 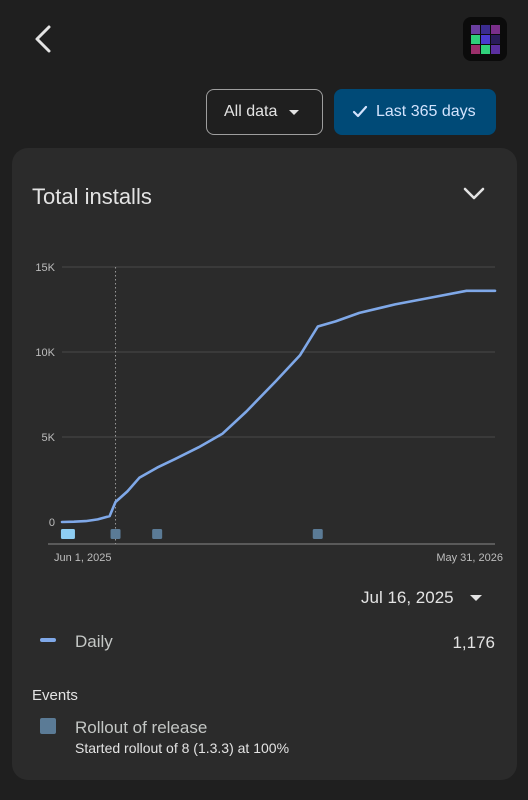 What do you see at coordinates (360, 111) in the screenshot?
I see `check-icon` at bounding box center [360, 111].